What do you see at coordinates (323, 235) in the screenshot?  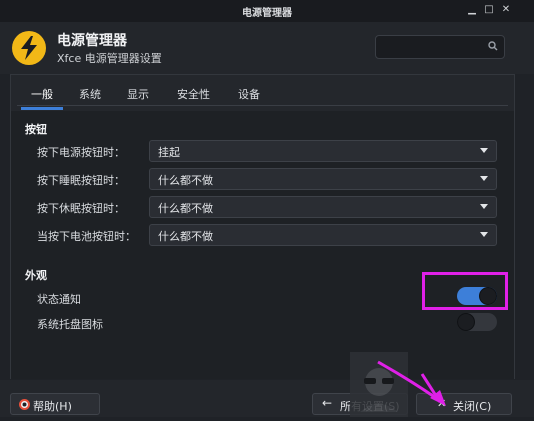 I see `battery-button-select: 什么都不做` at bounding box center [323, 235].